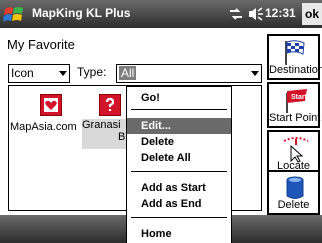  Describe the element at coordinates (280, 13) in the screenshot. I see `clock: 12:31` at that location.